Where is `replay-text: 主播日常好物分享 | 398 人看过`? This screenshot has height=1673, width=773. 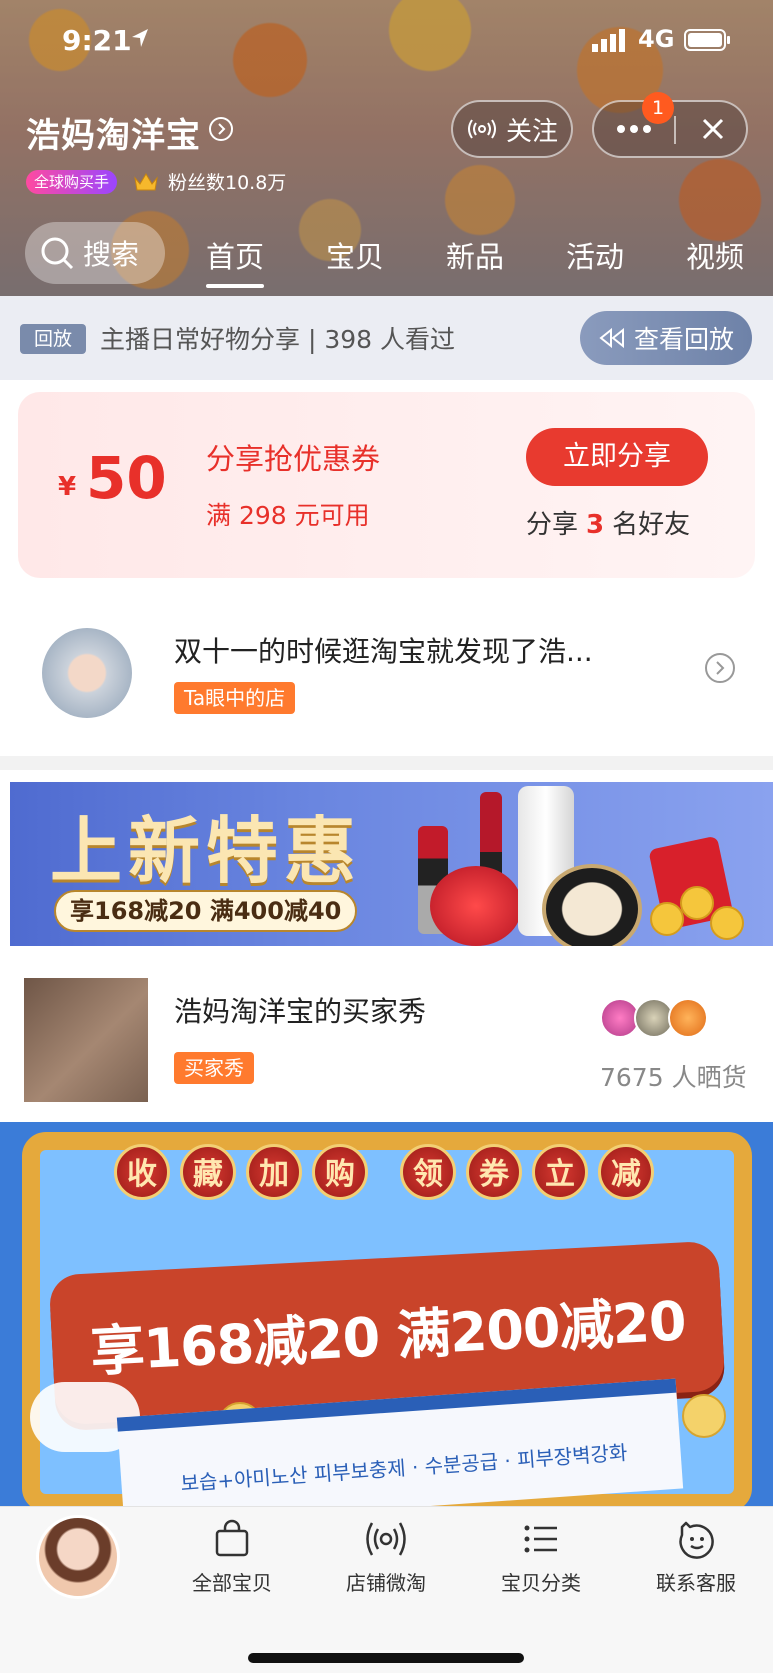 replay-text: 主播日常好物分享 | 398 人看过 is located at coordinates (277, 339).